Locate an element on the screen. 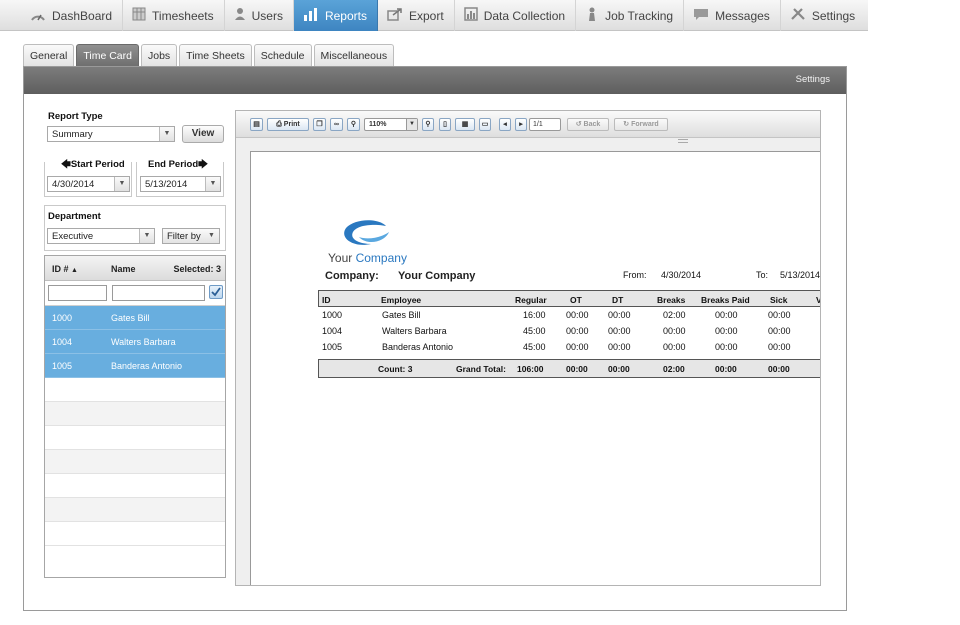 The image size is (960, 625). nav-users: Users is located at coordinates (259, 15).